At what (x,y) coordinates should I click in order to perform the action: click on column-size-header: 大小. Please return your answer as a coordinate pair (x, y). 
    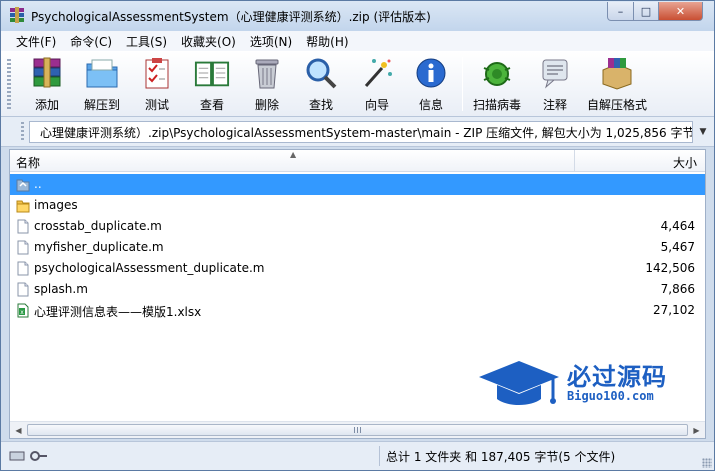
    Looking at the image, I should click on (685, 162).